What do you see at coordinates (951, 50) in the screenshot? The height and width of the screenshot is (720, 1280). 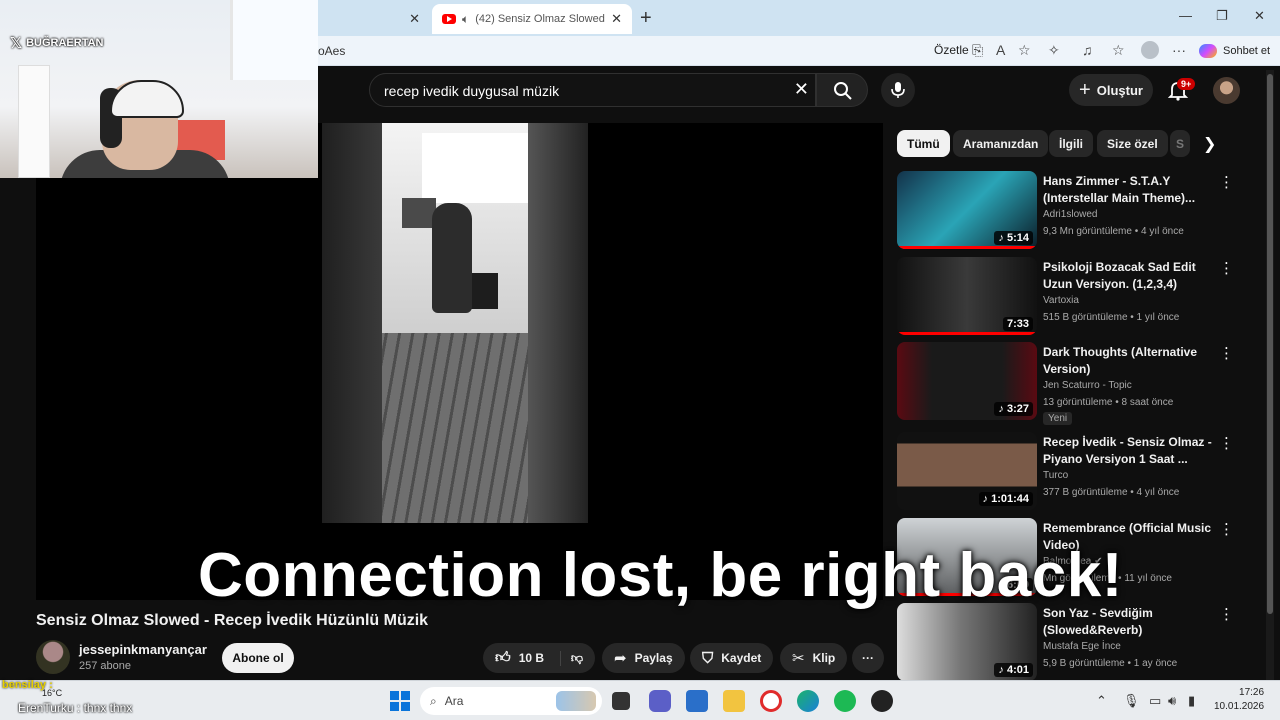 I see `summarize-button: Özetle` at bounding box center [951, 50].